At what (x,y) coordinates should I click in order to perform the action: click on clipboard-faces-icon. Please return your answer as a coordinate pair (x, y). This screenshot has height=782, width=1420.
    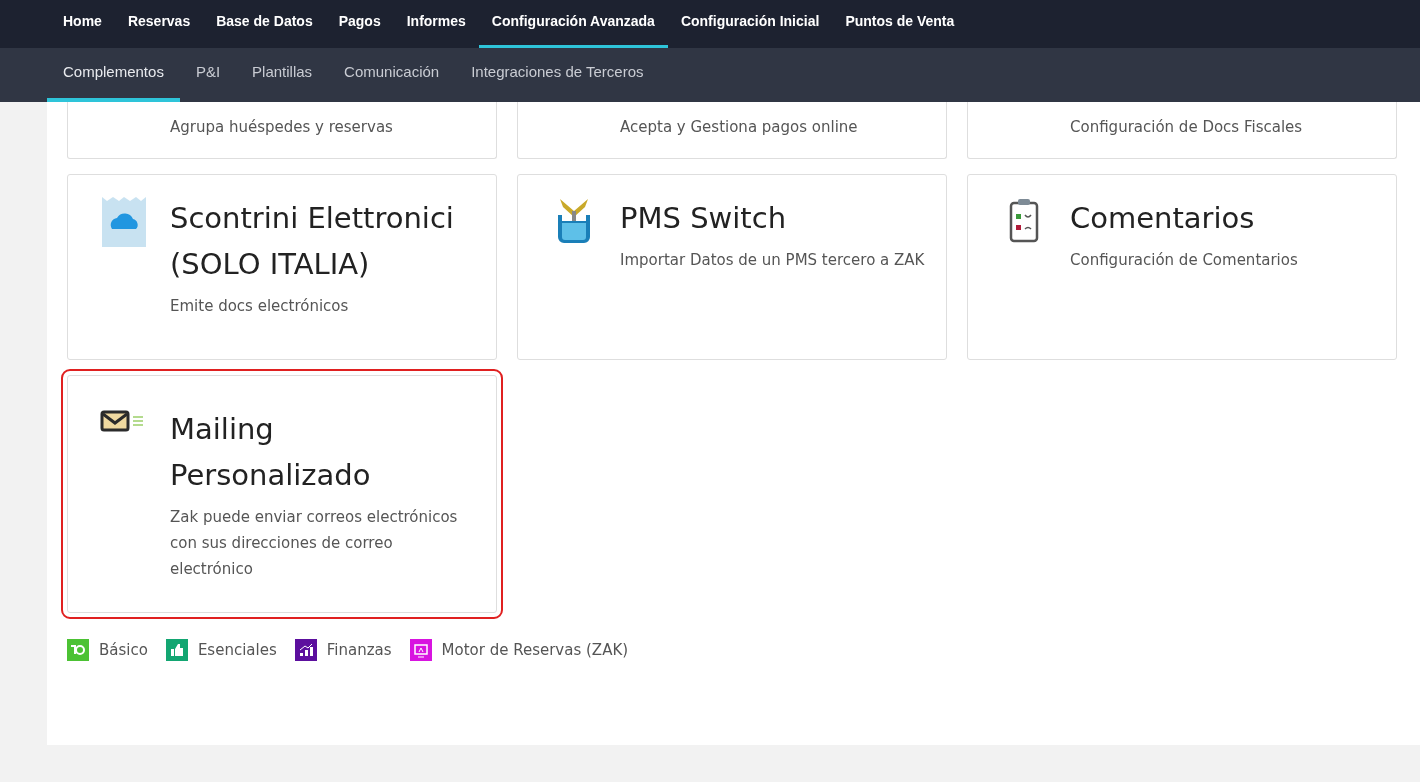
    Looking at the image, I should click on (1024, 220).